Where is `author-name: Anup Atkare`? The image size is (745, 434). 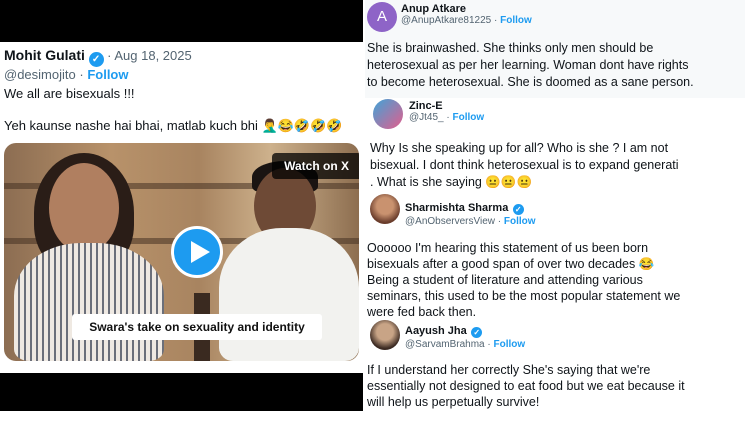 author-name: Anup Atkare is located at coordinates (466, 9).